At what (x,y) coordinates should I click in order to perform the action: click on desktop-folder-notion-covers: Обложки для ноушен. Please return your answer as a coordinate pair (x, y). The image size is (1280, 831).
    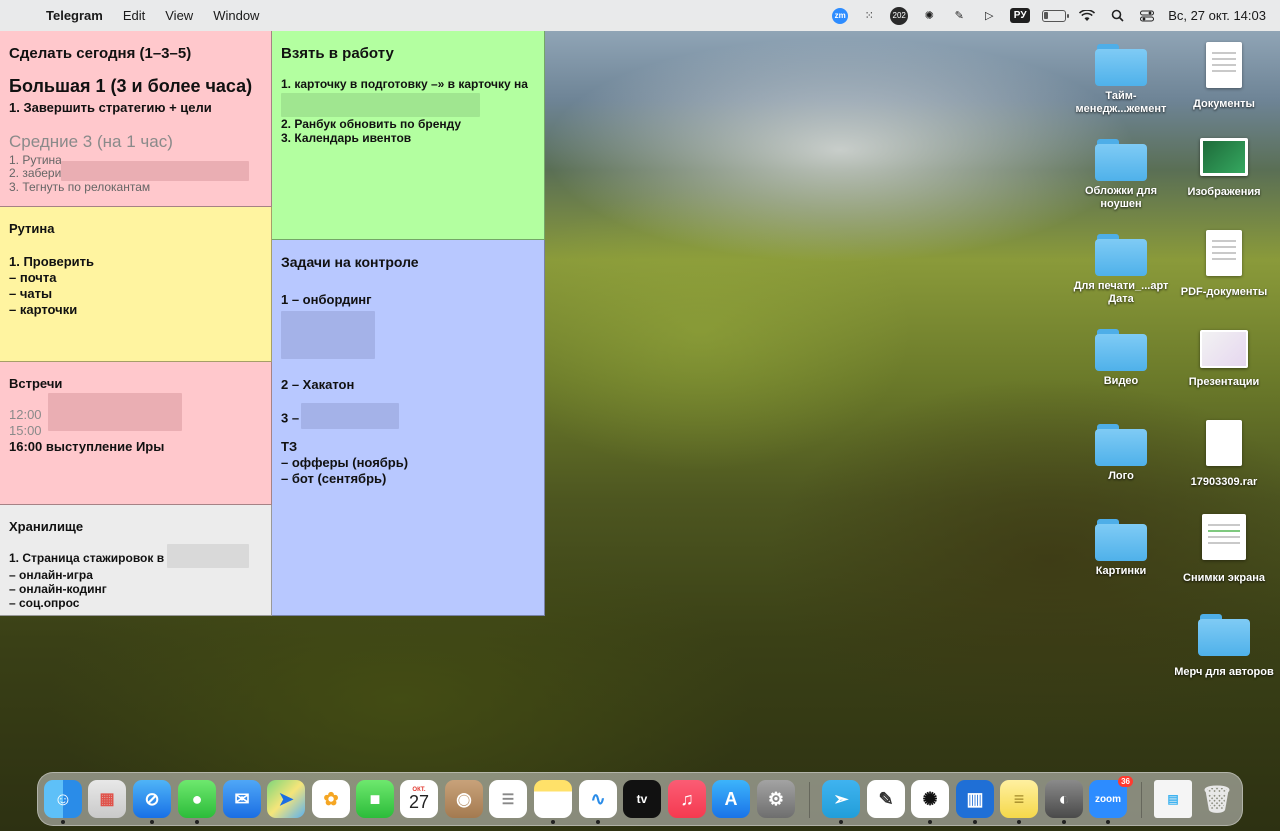
    Looking at the image, I should click on (1121, 175).